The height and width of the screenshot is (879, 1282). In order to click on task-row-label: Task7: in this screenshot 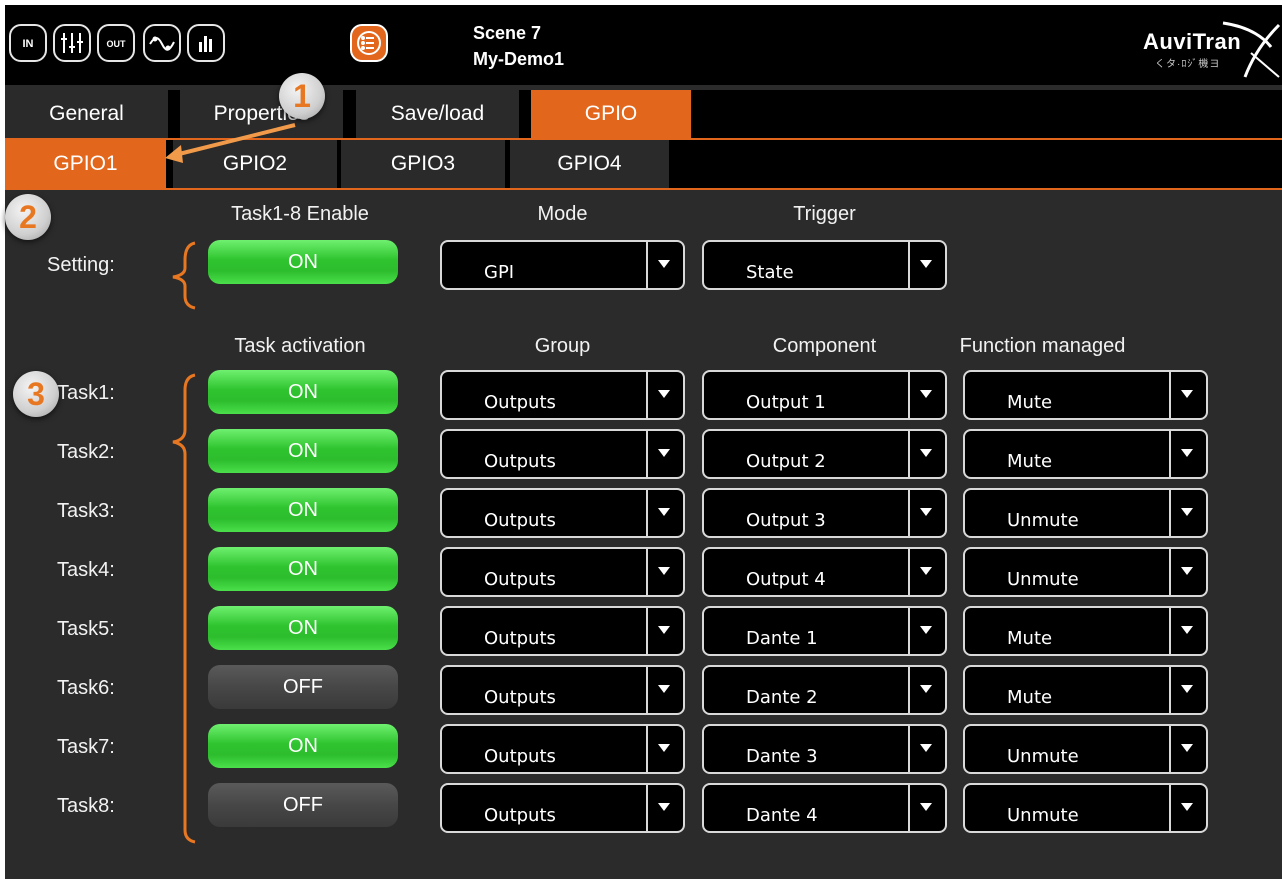, I will do `click(86, 747)`.